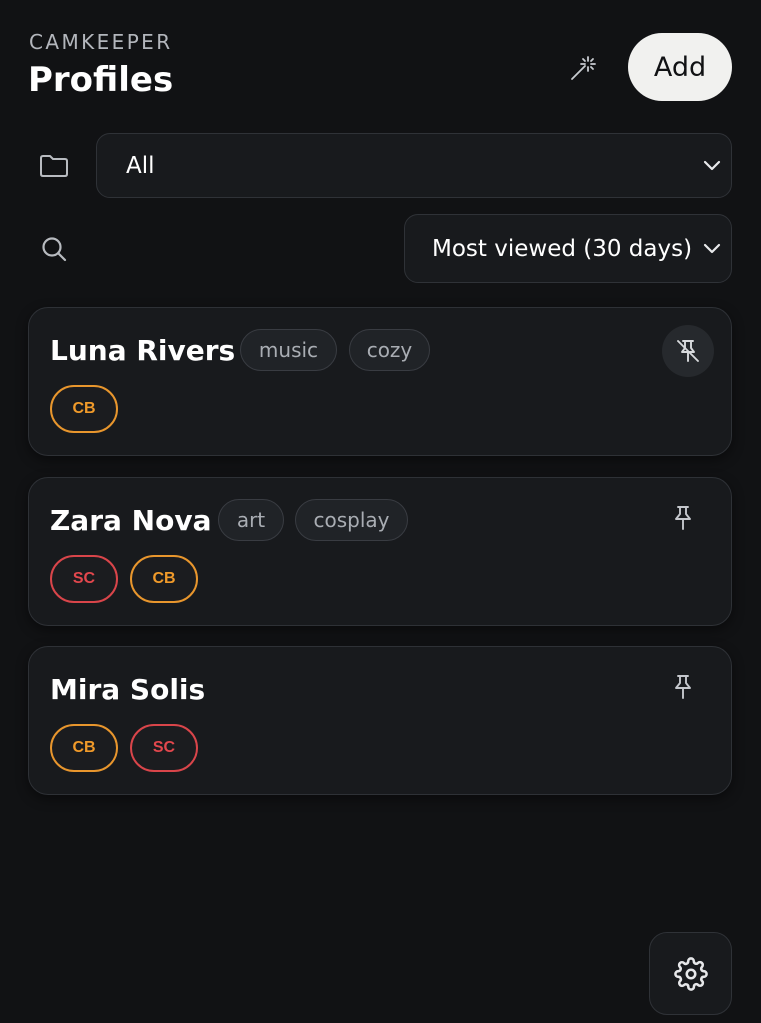 The height and width of the screenshot is (1023, 761). What do you see at coordinates (101, 42) in the screenshot?
I see `app-brand: CAMKEEPER` at bounding box center [101, 42].